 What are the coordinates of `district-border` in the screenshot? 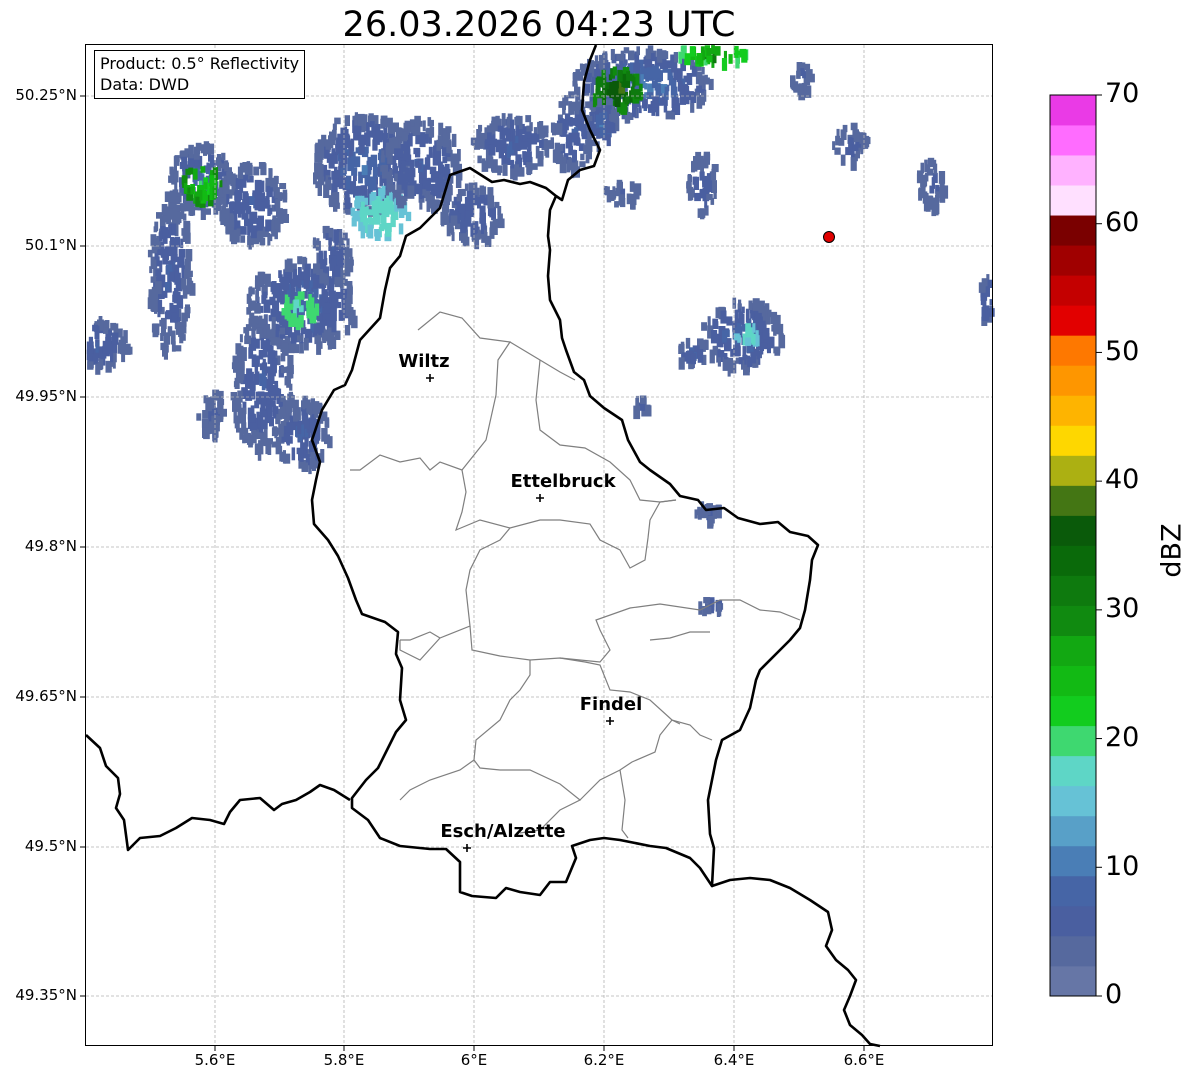 It's located at (646, 760).